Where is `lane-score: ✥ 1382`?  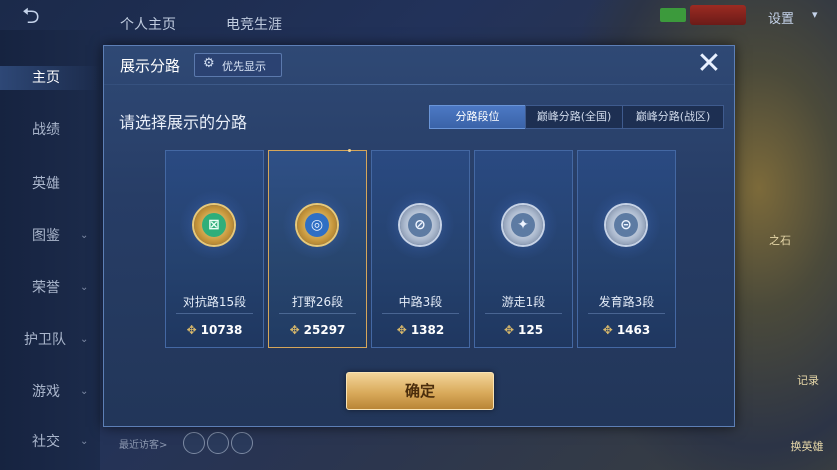 lane-score: ✥ 1382 is located at coordinates (420, 330).